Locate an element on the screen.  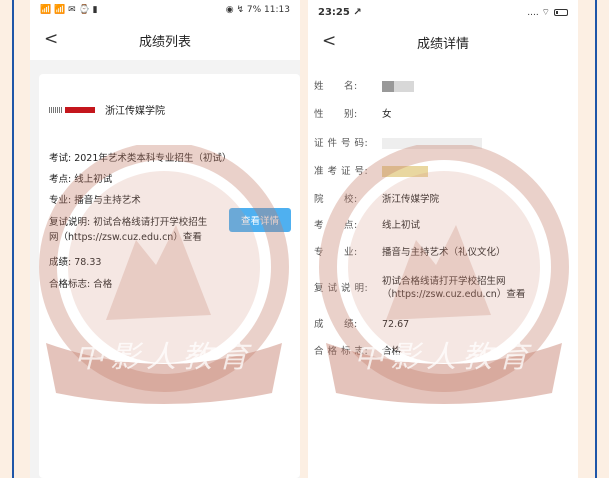
field-venue: 考 点: 线上初试 is located at coordinates (443, 225).